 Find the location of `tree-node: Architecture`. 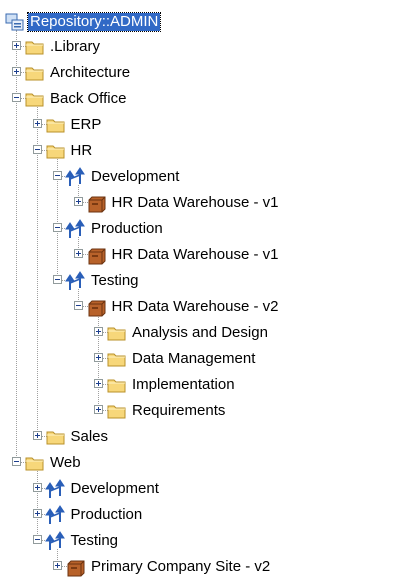

tree-node: Architecture is located at coordinates (200, 73).